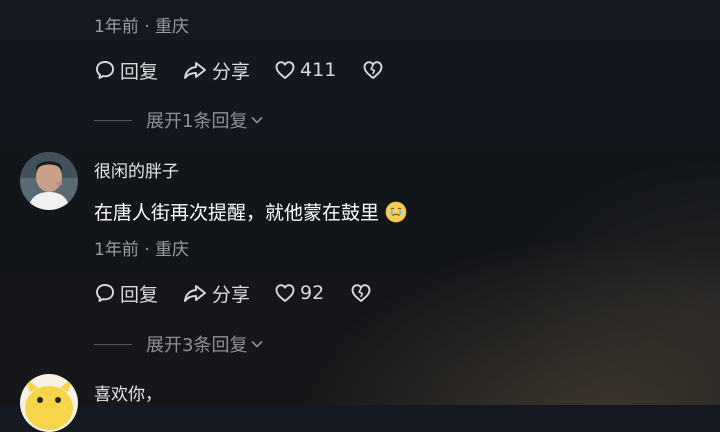  Describe the element at coordinates (197, 121) in the screenshot. I see `expand-replies-label: 展开1条回复` at that location.